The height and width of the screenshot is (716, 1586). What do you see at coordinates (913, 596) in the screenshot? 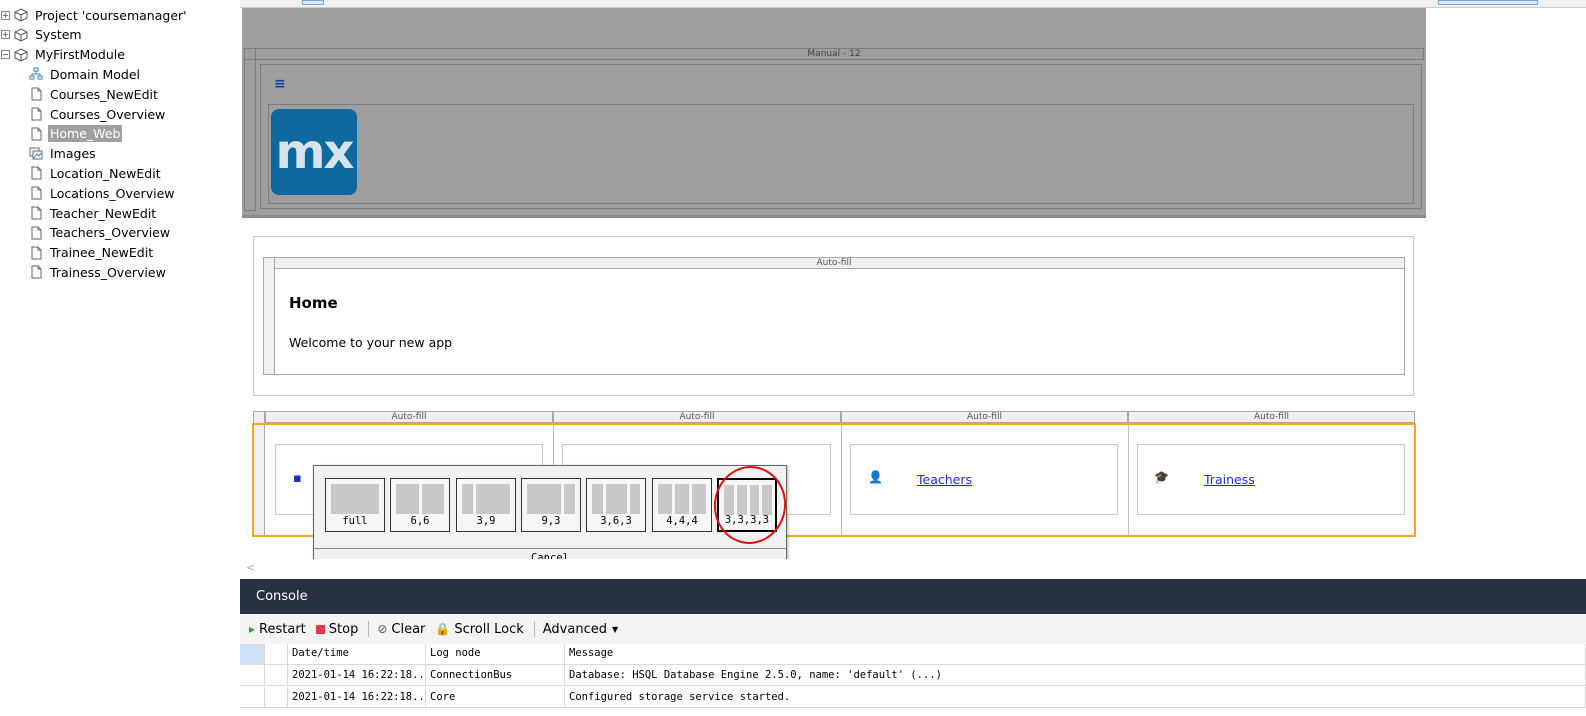
I see `console-panel-header: Console` at bounding box center [913, 596].